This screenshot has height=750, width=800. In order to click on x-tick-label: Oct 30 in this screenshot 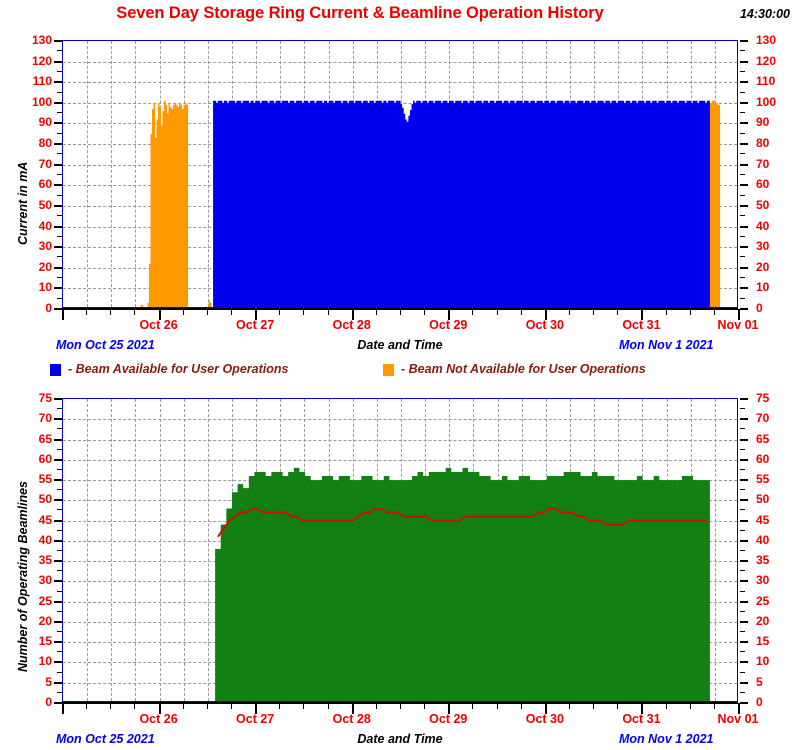, I will do `click(544, 719)`.